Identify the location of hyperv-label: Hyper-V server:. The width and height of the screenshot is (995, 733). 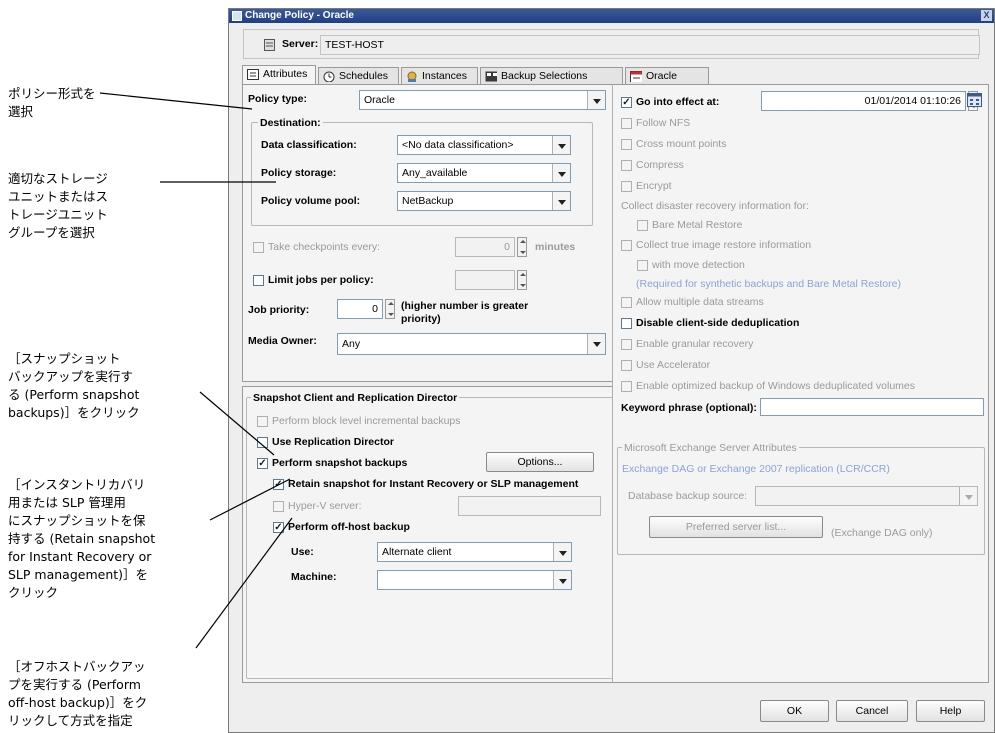
(325, 506).